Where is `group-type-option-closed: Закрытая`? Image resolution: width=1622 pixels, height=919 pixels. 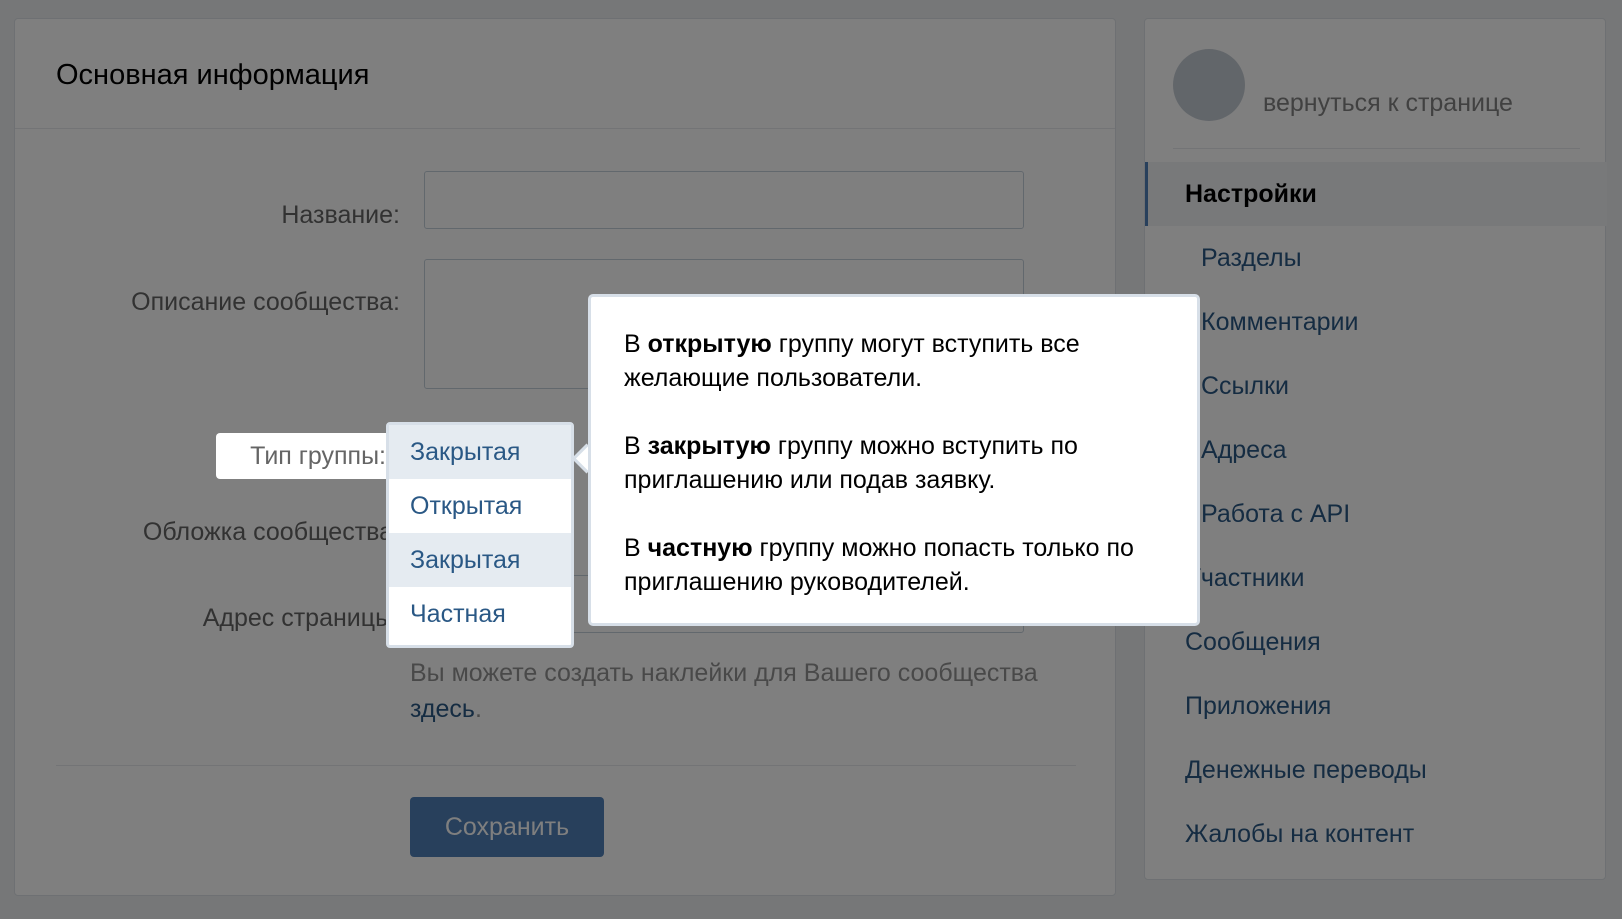
group-type-option-closed: Закрытая is located at coordinates (480, 560).